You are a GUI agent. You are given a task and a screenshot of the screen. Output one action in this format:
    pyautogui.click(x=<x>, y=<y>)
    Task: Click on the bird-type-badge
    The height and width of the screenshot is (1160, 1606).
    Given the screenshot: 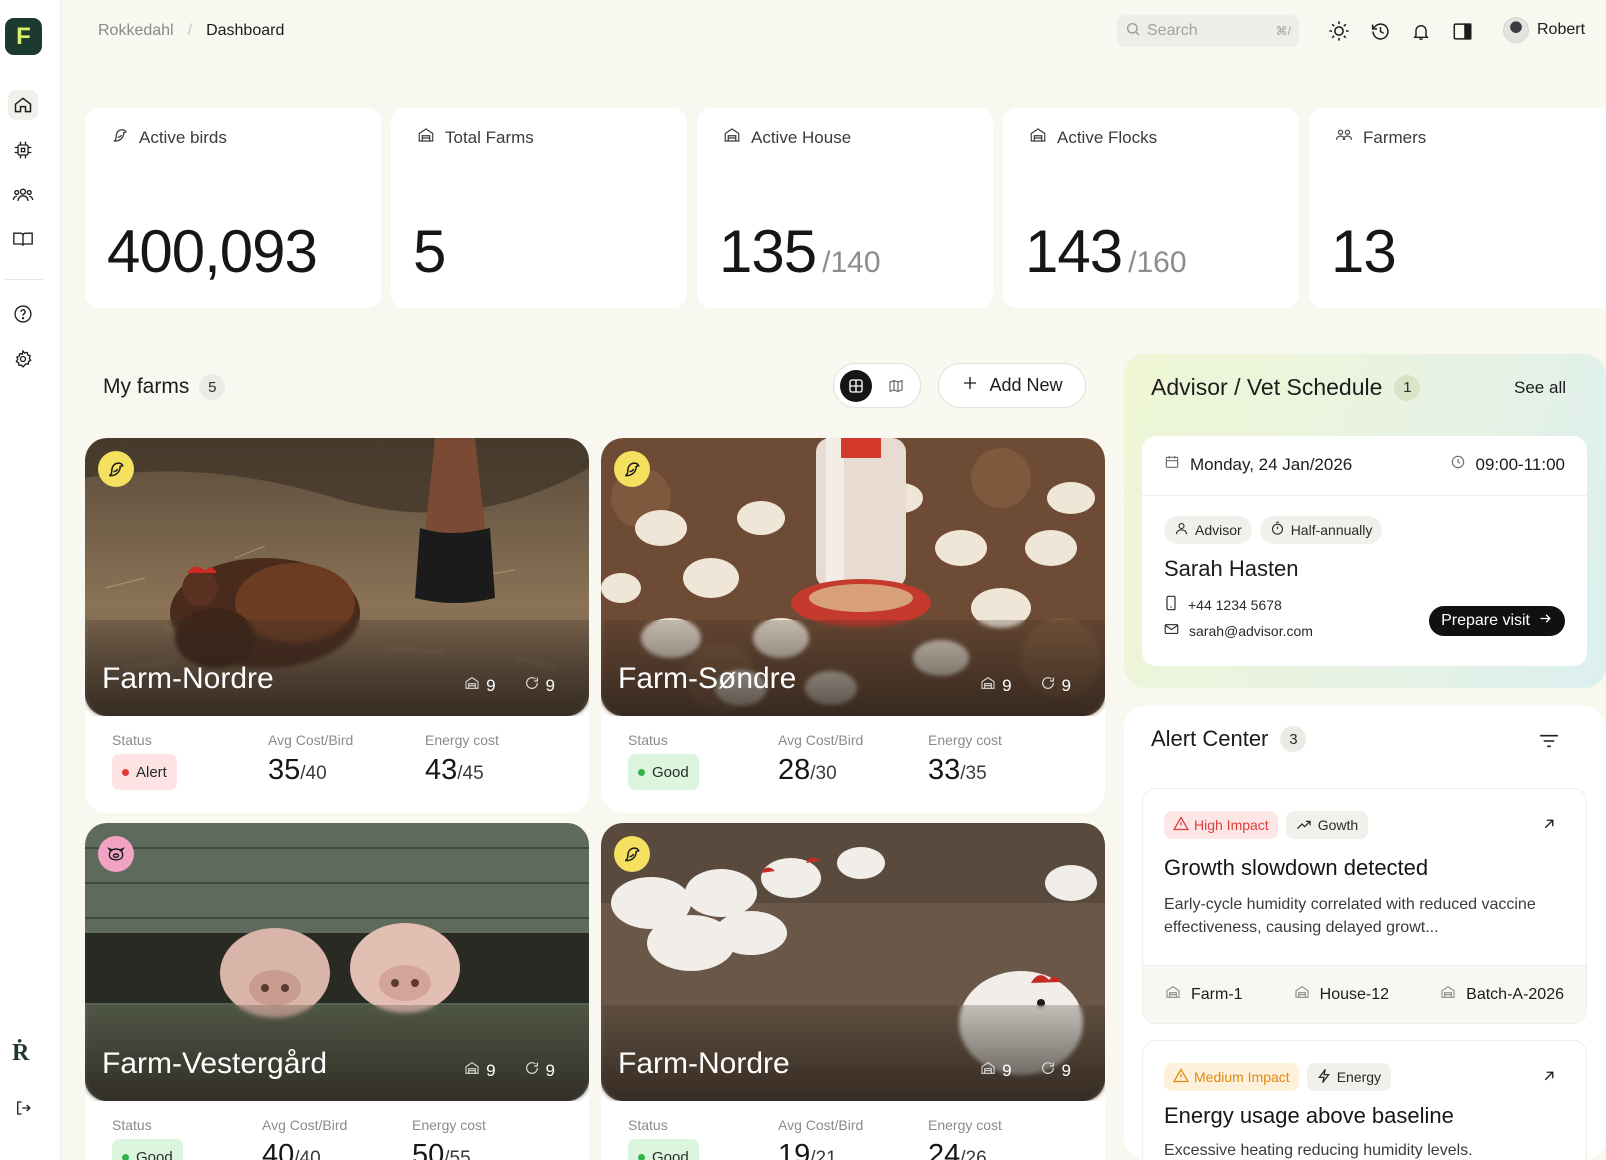 What is the action you would take?
    pyautogui.click(x=632, y=854)
    